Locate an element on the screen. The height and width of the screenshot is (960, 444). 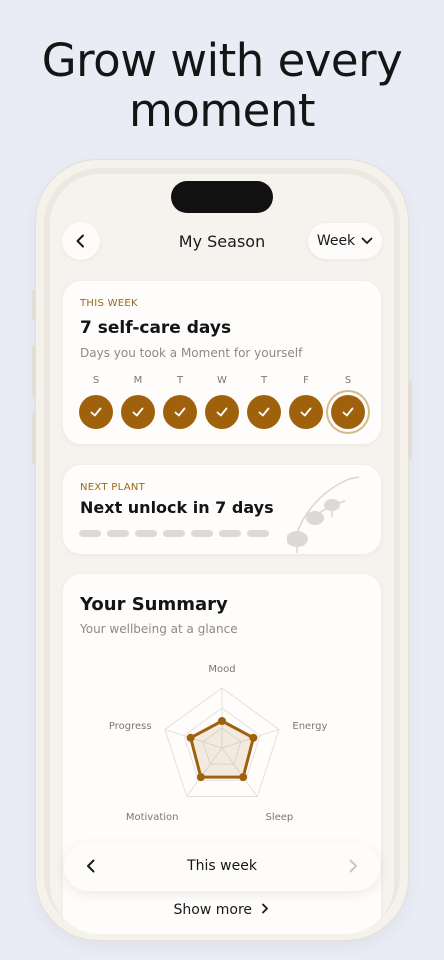
period-navigator: This week is located at coordinates (222, 867).